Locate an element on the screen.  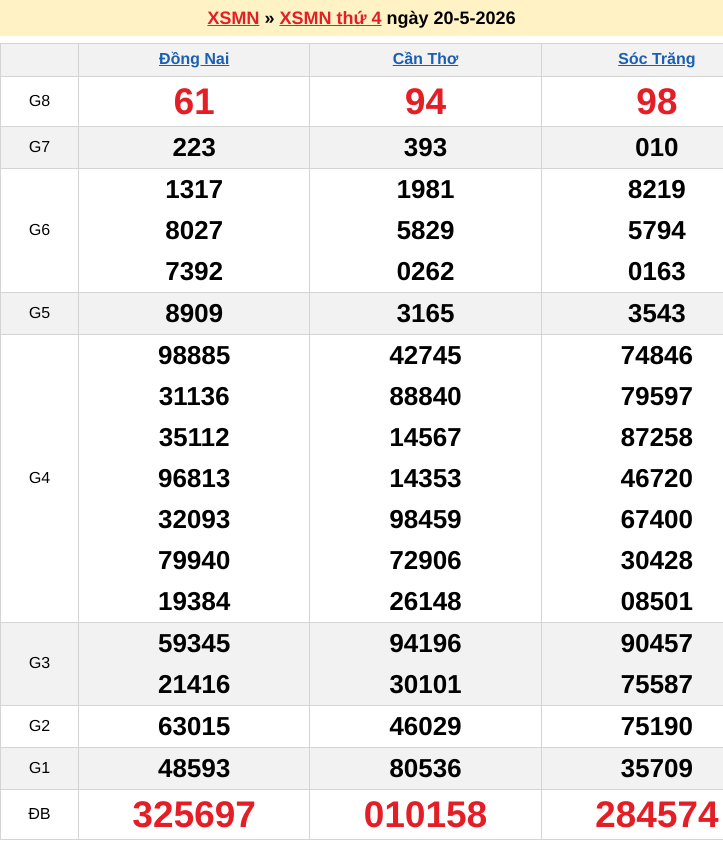
prize-number: 8909 is located at coordinates (194, 313).